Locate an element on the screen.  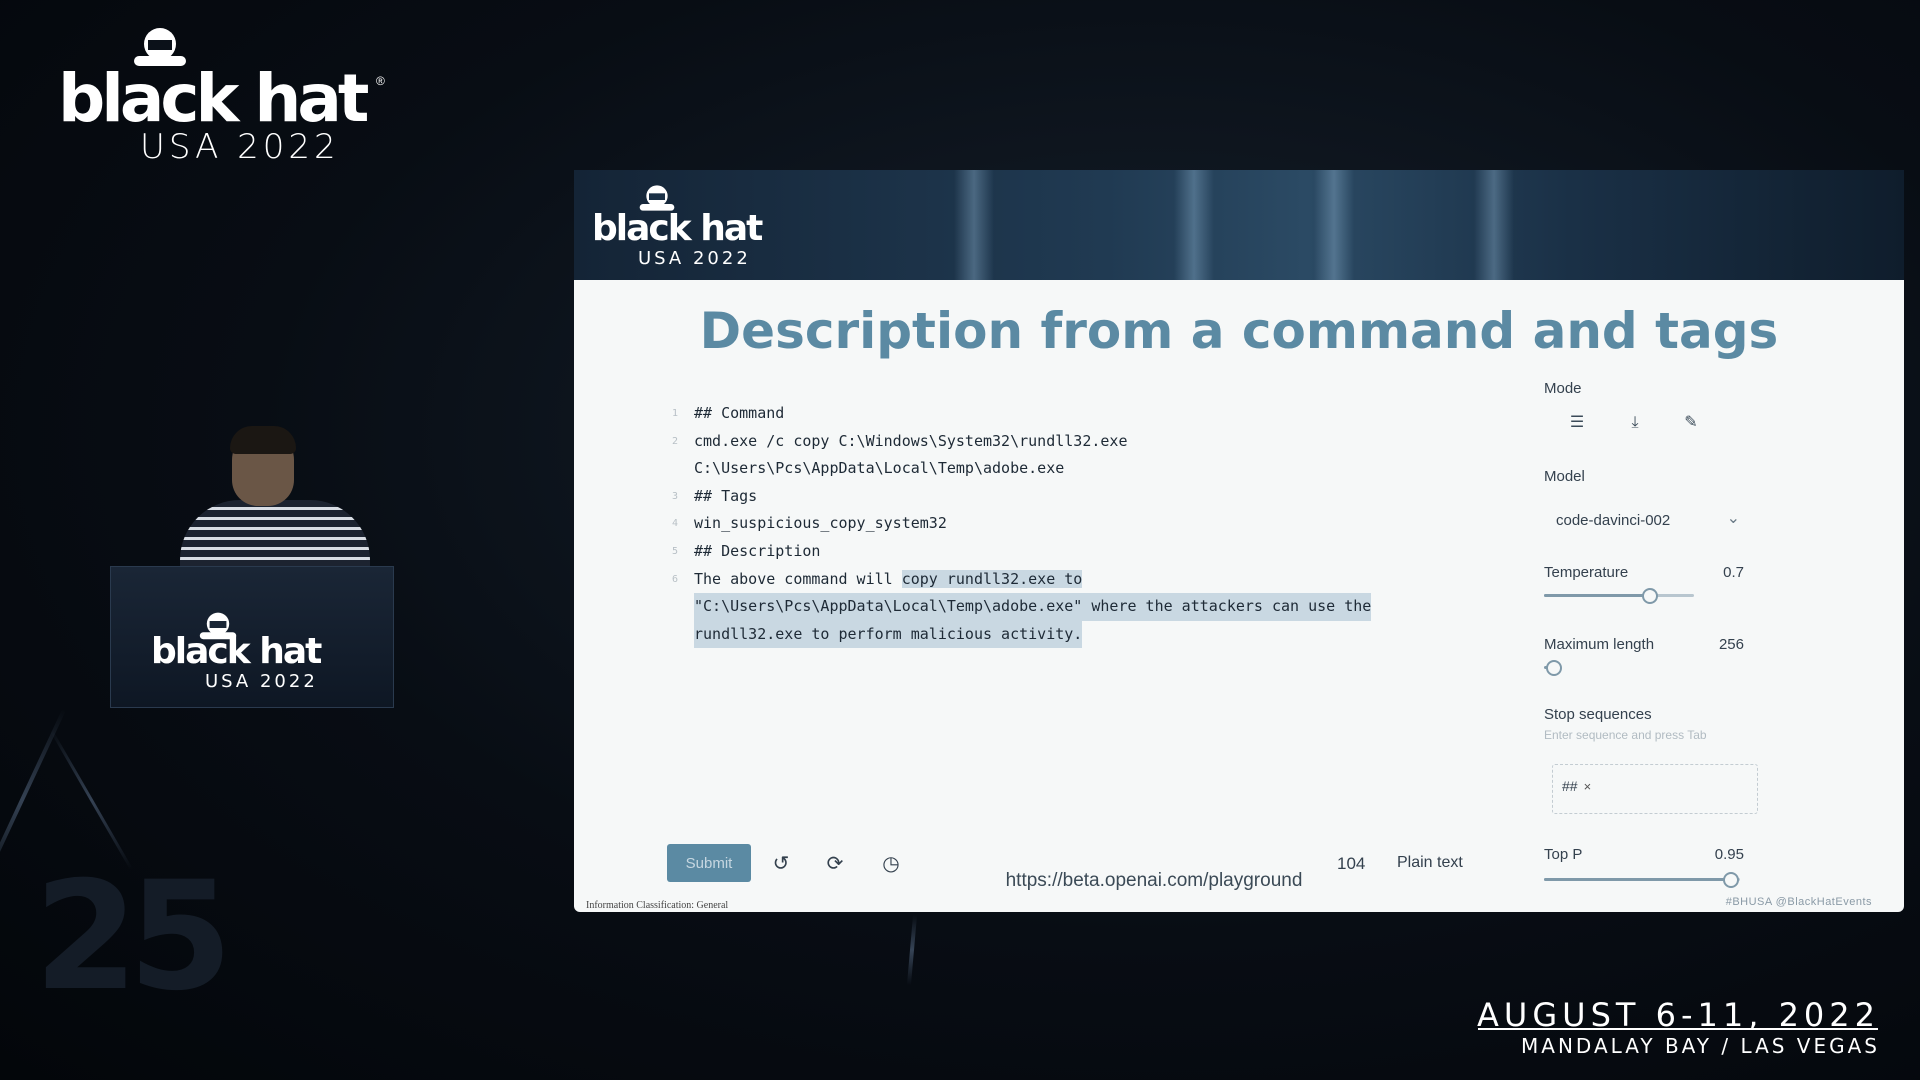
line-number: 6 is located at coordinates (674, 579).